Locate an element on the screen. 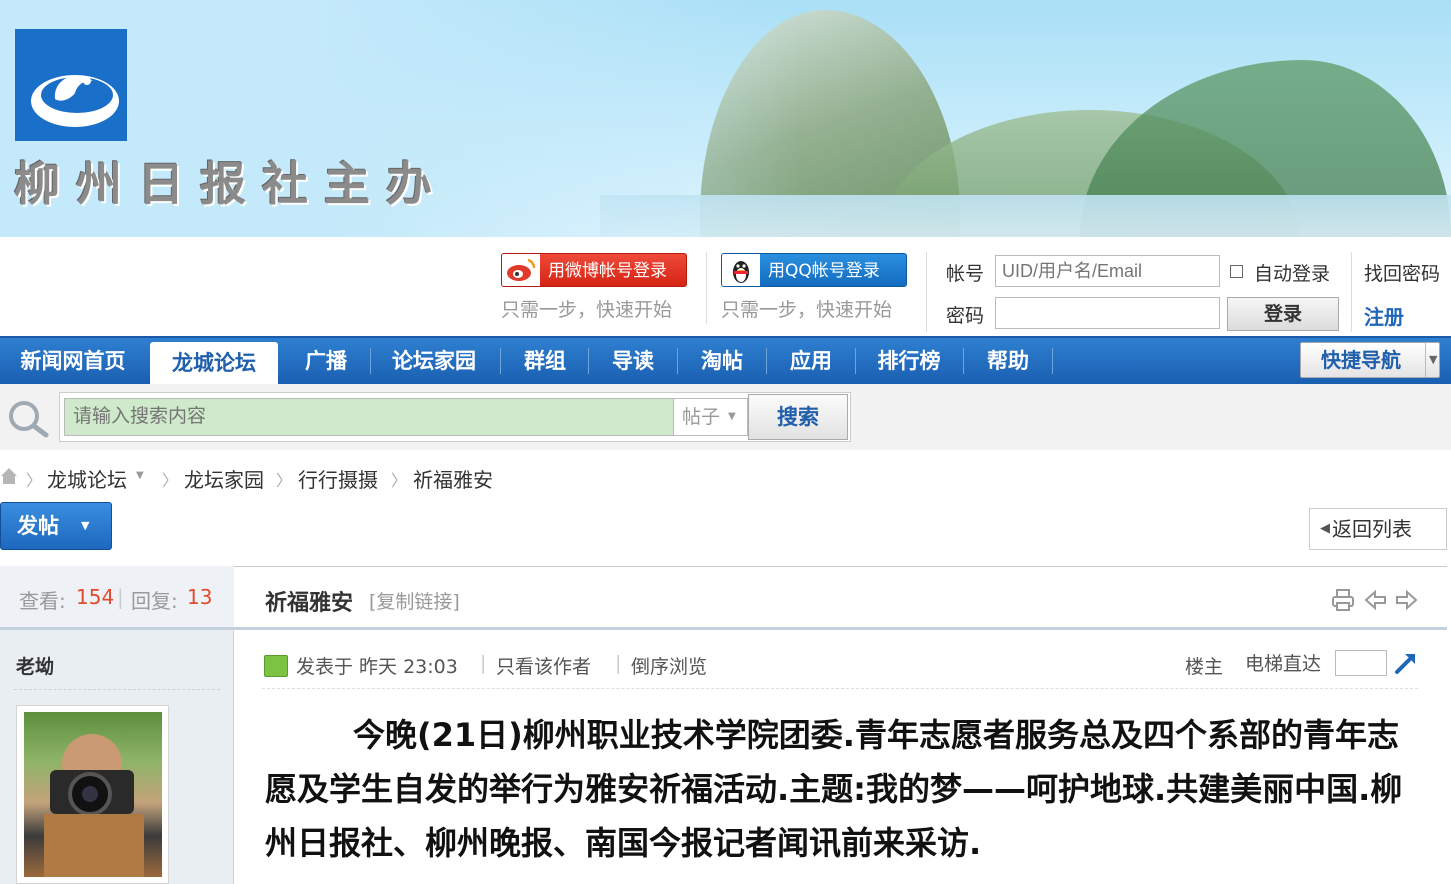  quick-nav-label: 快捷导航 is located at coordinates (1361, 360).